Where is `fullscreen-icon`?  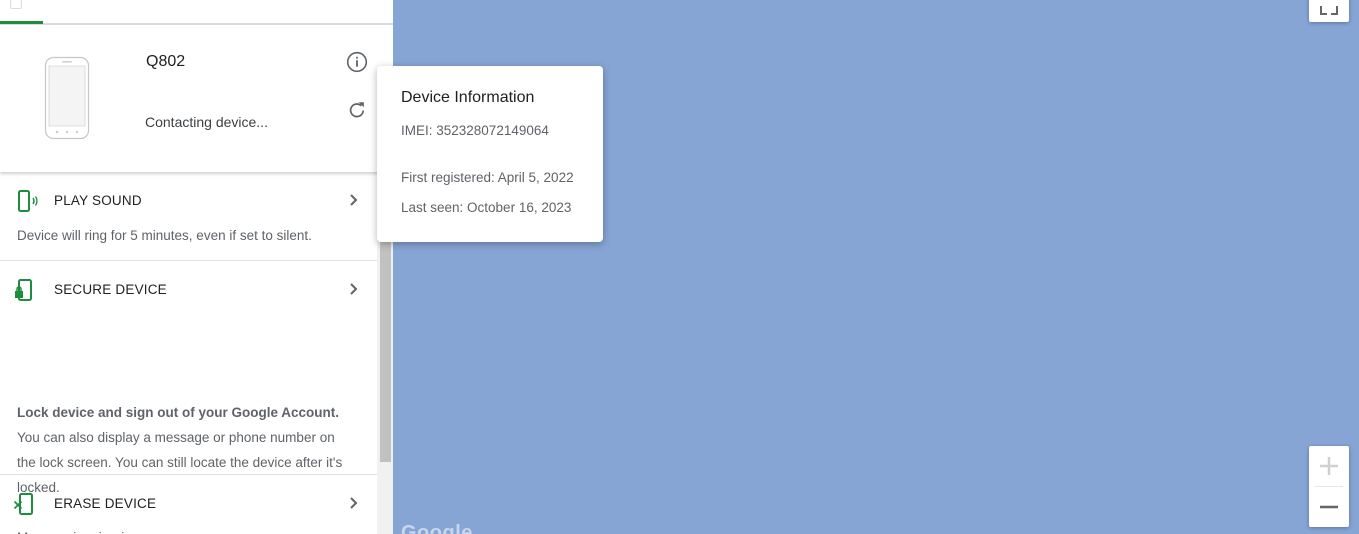
fullscreen-icon is located at coordinates (1329, 10).